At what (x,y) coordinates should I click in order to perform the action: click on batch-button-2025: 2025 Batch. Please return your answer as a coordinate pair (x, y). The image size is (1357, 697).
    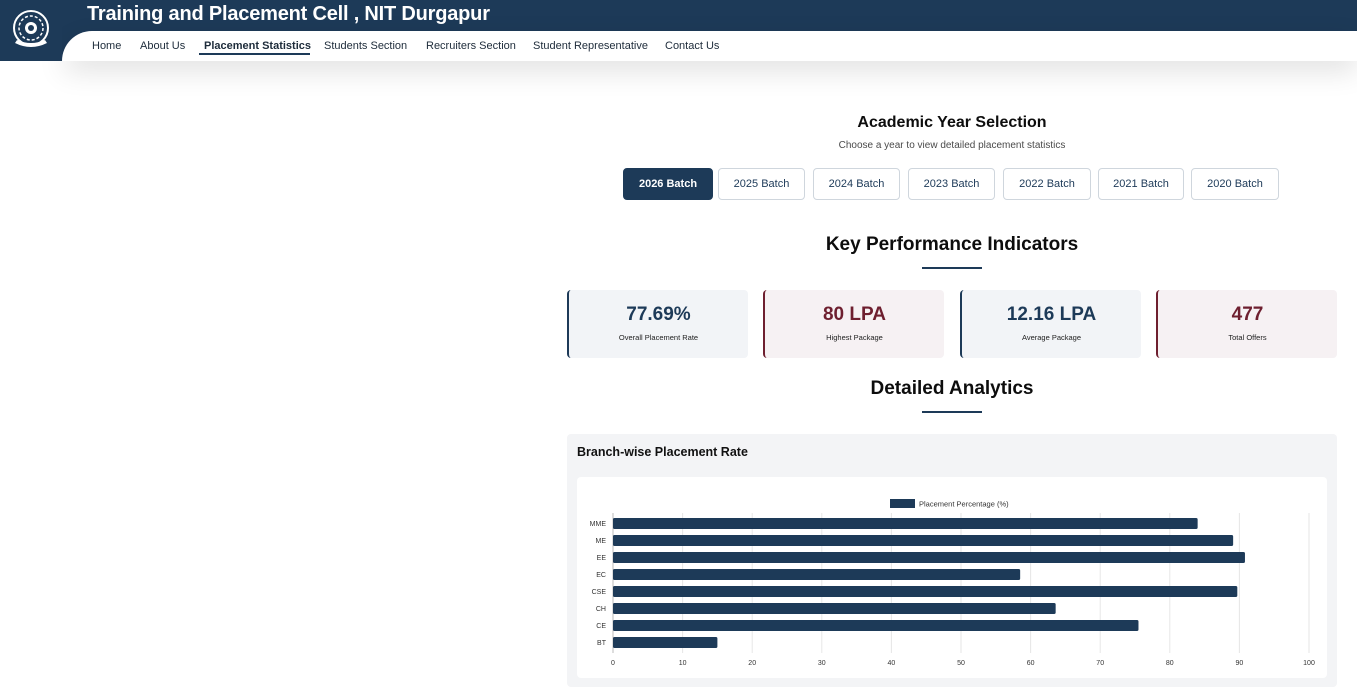
    Looking at the image, I should click on (761, 184).